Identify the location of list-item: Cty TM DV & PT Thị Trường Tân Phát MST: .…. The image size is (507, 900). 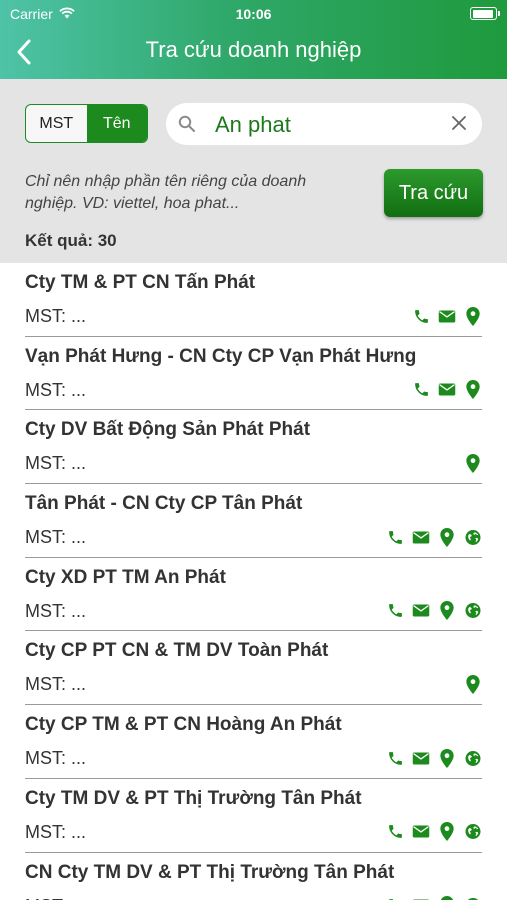
(253, 816).